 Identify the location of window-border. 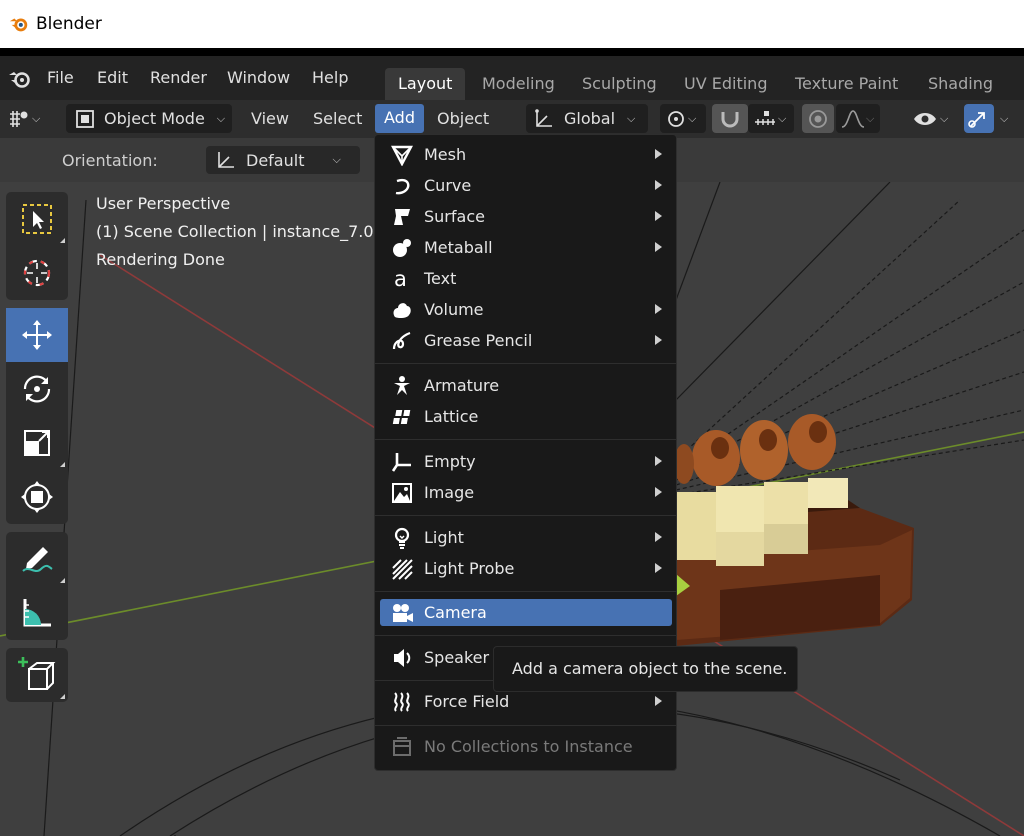
(512, 52).